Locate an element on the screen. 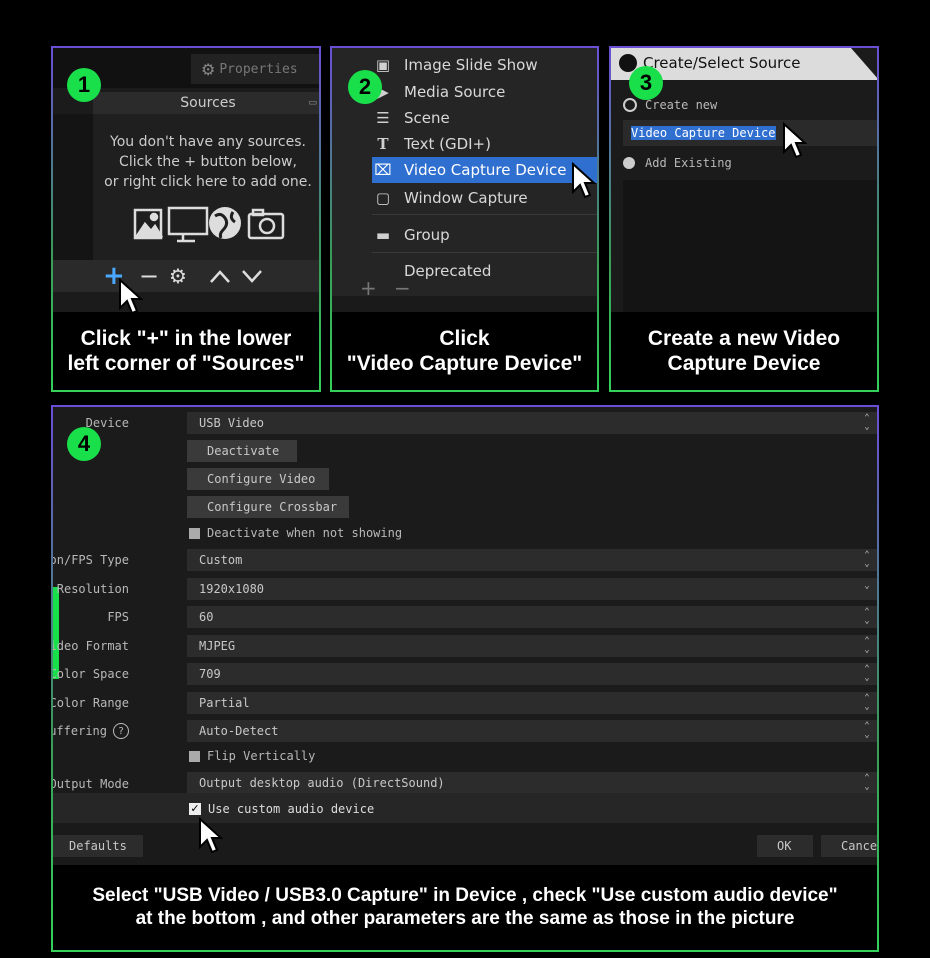  radio-filled-icon is located at coordinates (629, 163).